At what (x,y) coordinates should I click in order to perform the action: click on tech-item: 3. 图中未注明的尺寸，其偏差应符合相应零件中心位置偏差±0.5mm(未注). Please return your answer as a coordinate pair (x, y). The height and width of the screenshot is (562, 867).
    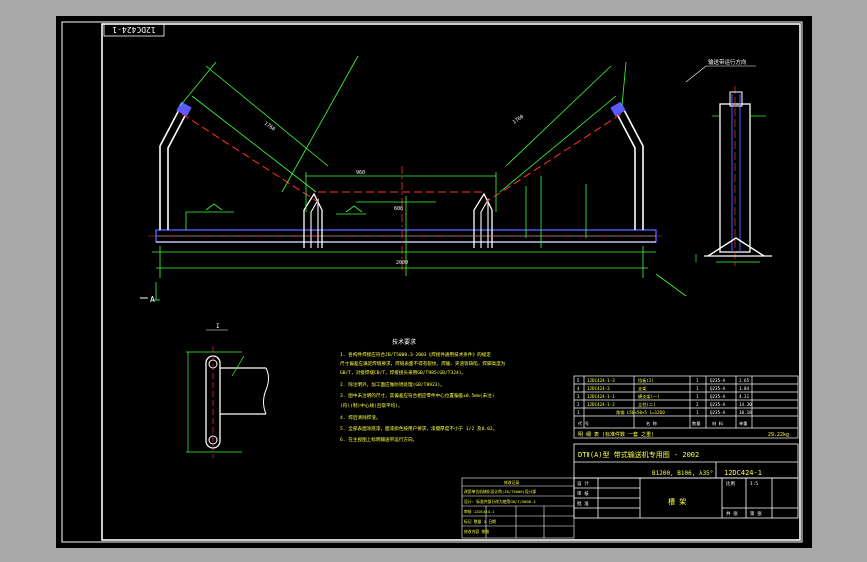
    Looking at the image, I should click on (417, 395).